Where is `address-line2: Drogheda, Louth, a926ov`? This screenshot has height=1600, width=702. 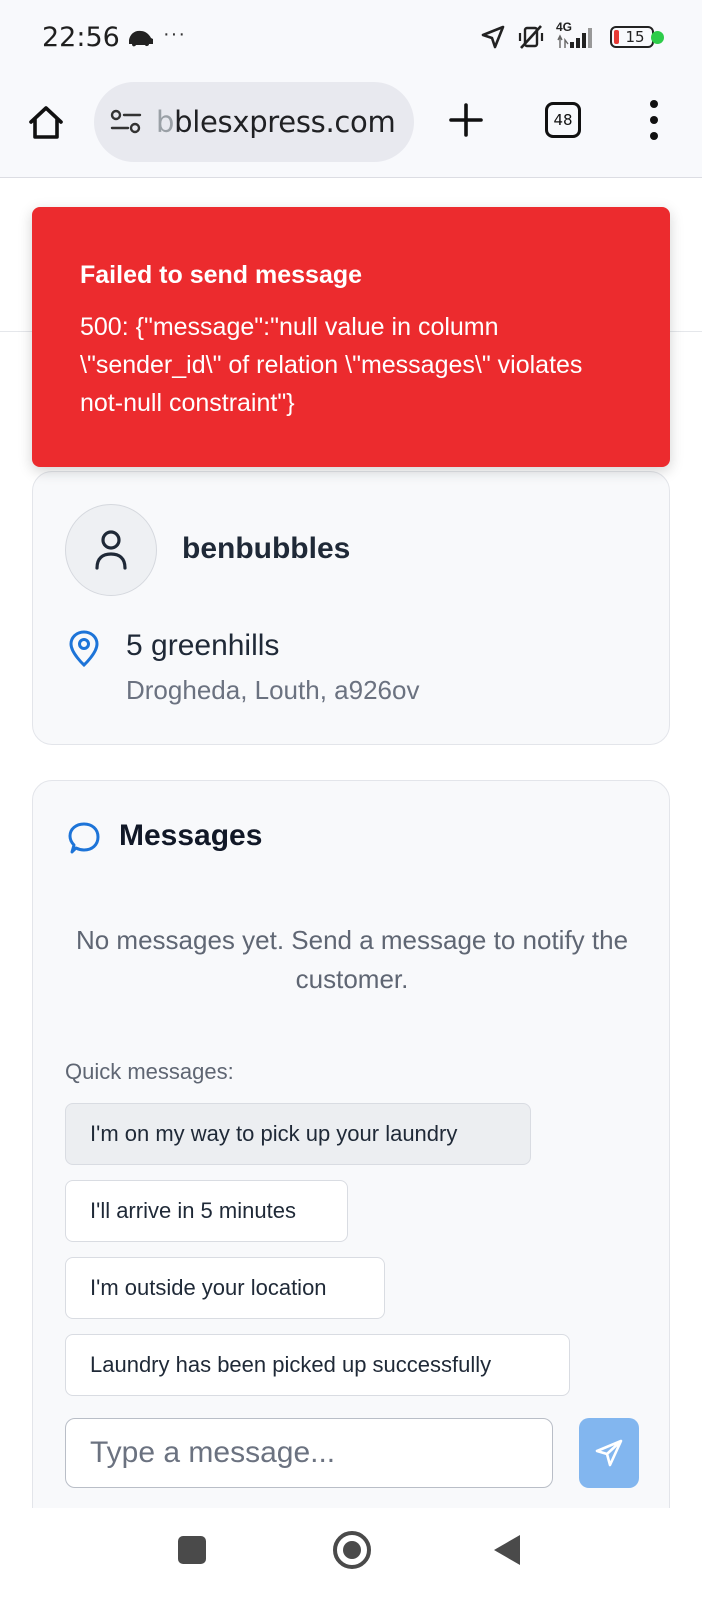
address-line2: Drogheda, Louth, a926ov is located at coordinates (273, 690).